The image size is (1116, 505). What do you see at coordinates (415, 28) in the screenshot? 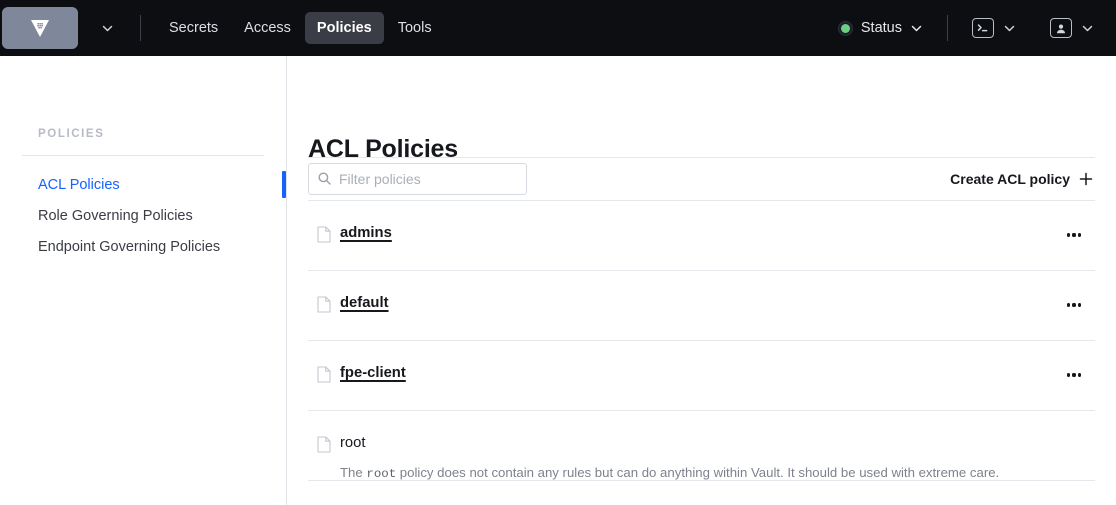
I see `nav-link-tools: Tools` at bounding box center [415, 28].